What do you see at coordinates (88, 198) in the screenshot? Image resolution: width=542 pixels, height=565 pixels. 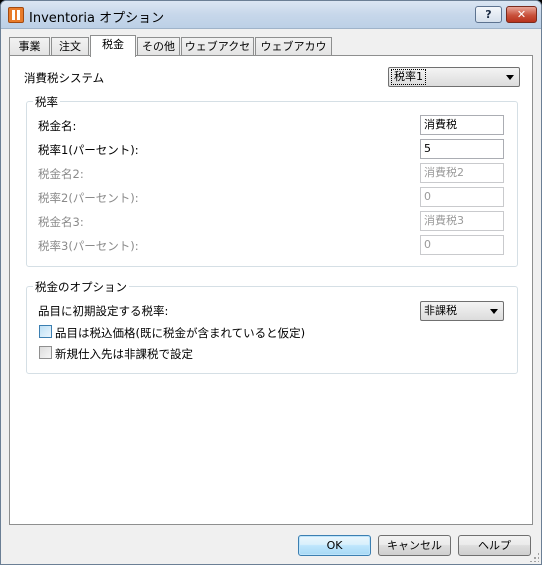 I see `tax-rate-2-label: 税率2(パーセント):` at bounding box center [88, 198].